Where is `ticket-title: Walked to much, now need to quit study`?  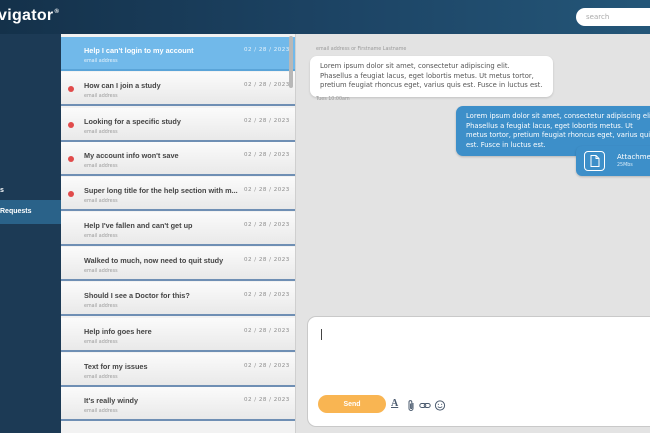 ticket-title: Walked to much, now need to quit study is located at coordinates (154, 260).